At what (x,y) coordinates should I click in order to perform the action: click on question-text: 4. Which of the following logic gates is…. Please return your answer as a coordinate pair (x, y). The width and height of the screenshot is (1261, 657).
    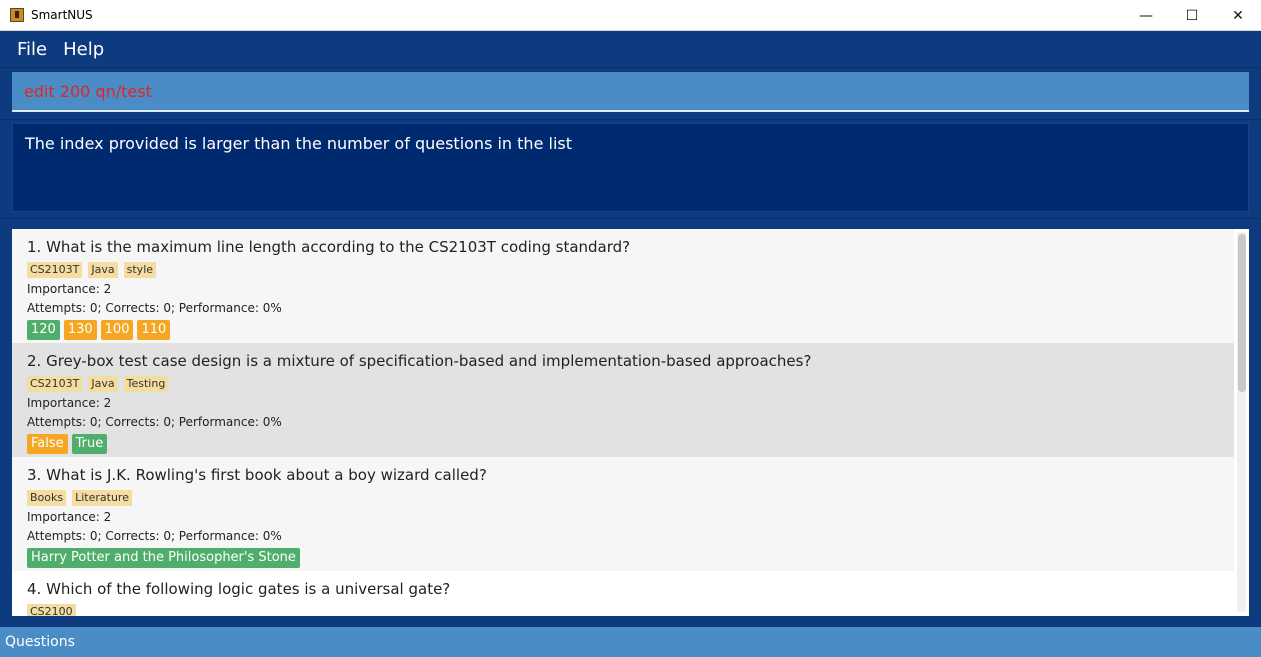
    Looking at the image, I should click on (239, 589).